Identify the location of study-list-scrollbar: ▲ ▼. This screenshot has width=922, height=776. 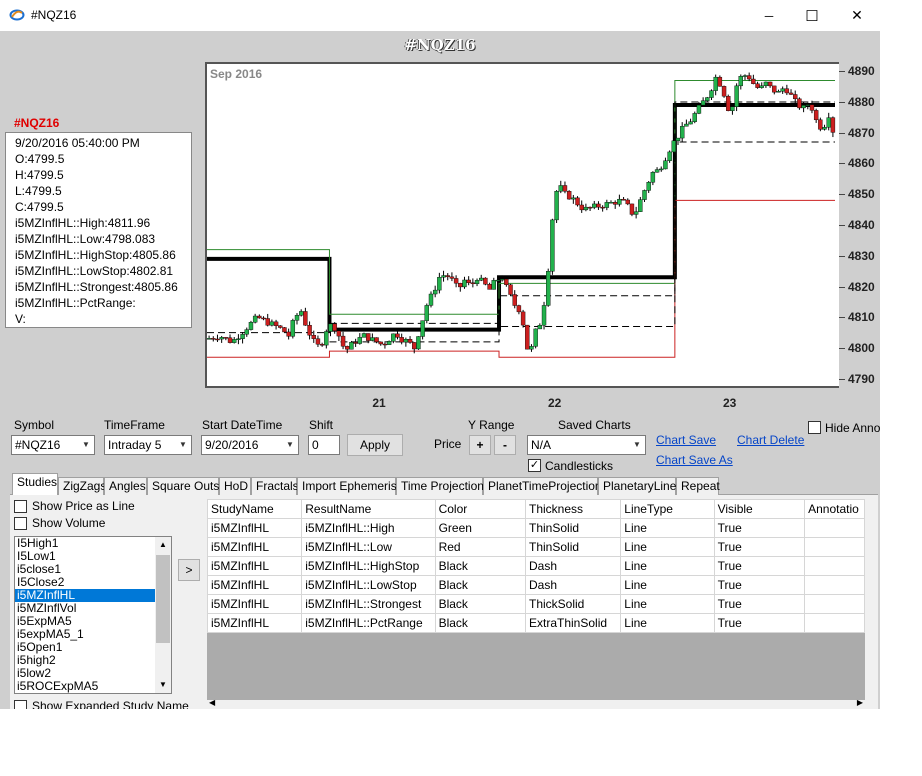
(163, 615).